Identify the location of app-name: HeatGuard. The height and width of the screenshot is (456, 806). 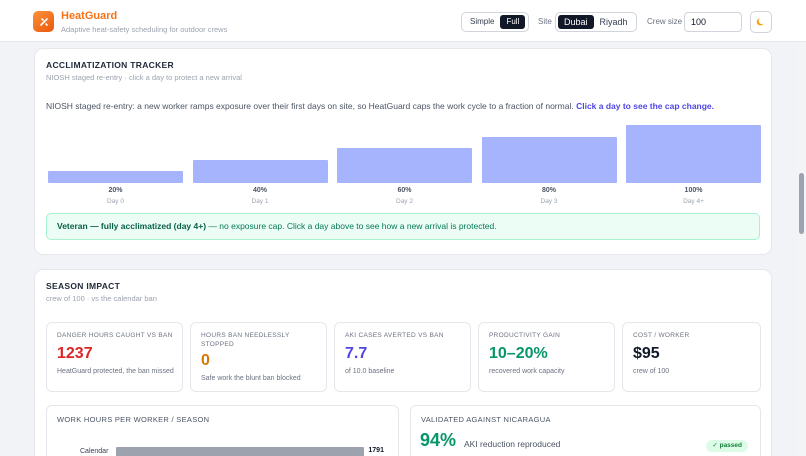
(89, 16).